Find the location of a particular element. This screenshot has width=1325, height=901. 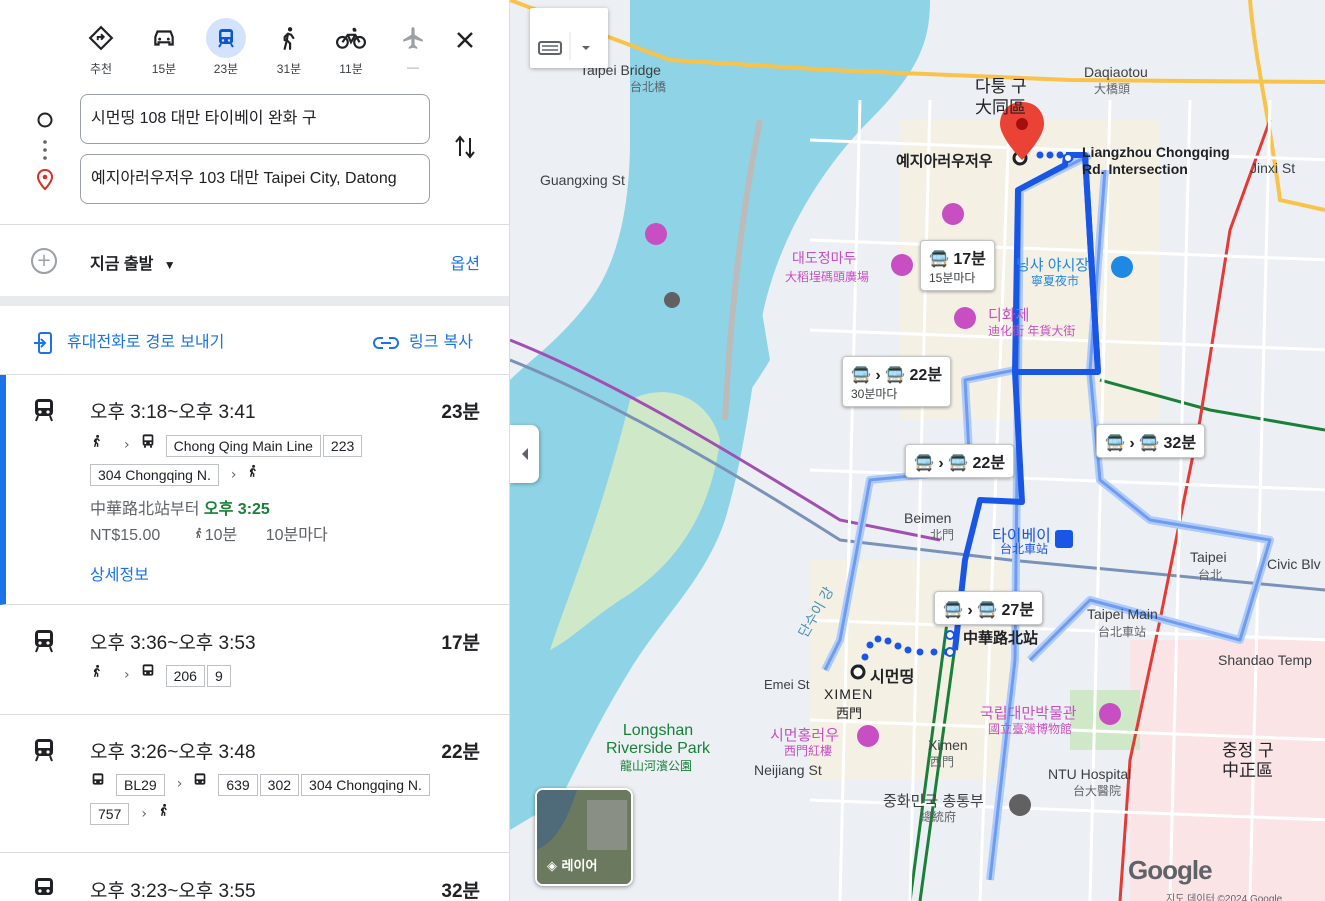

swap-icon is located at coordinates (465, 147).